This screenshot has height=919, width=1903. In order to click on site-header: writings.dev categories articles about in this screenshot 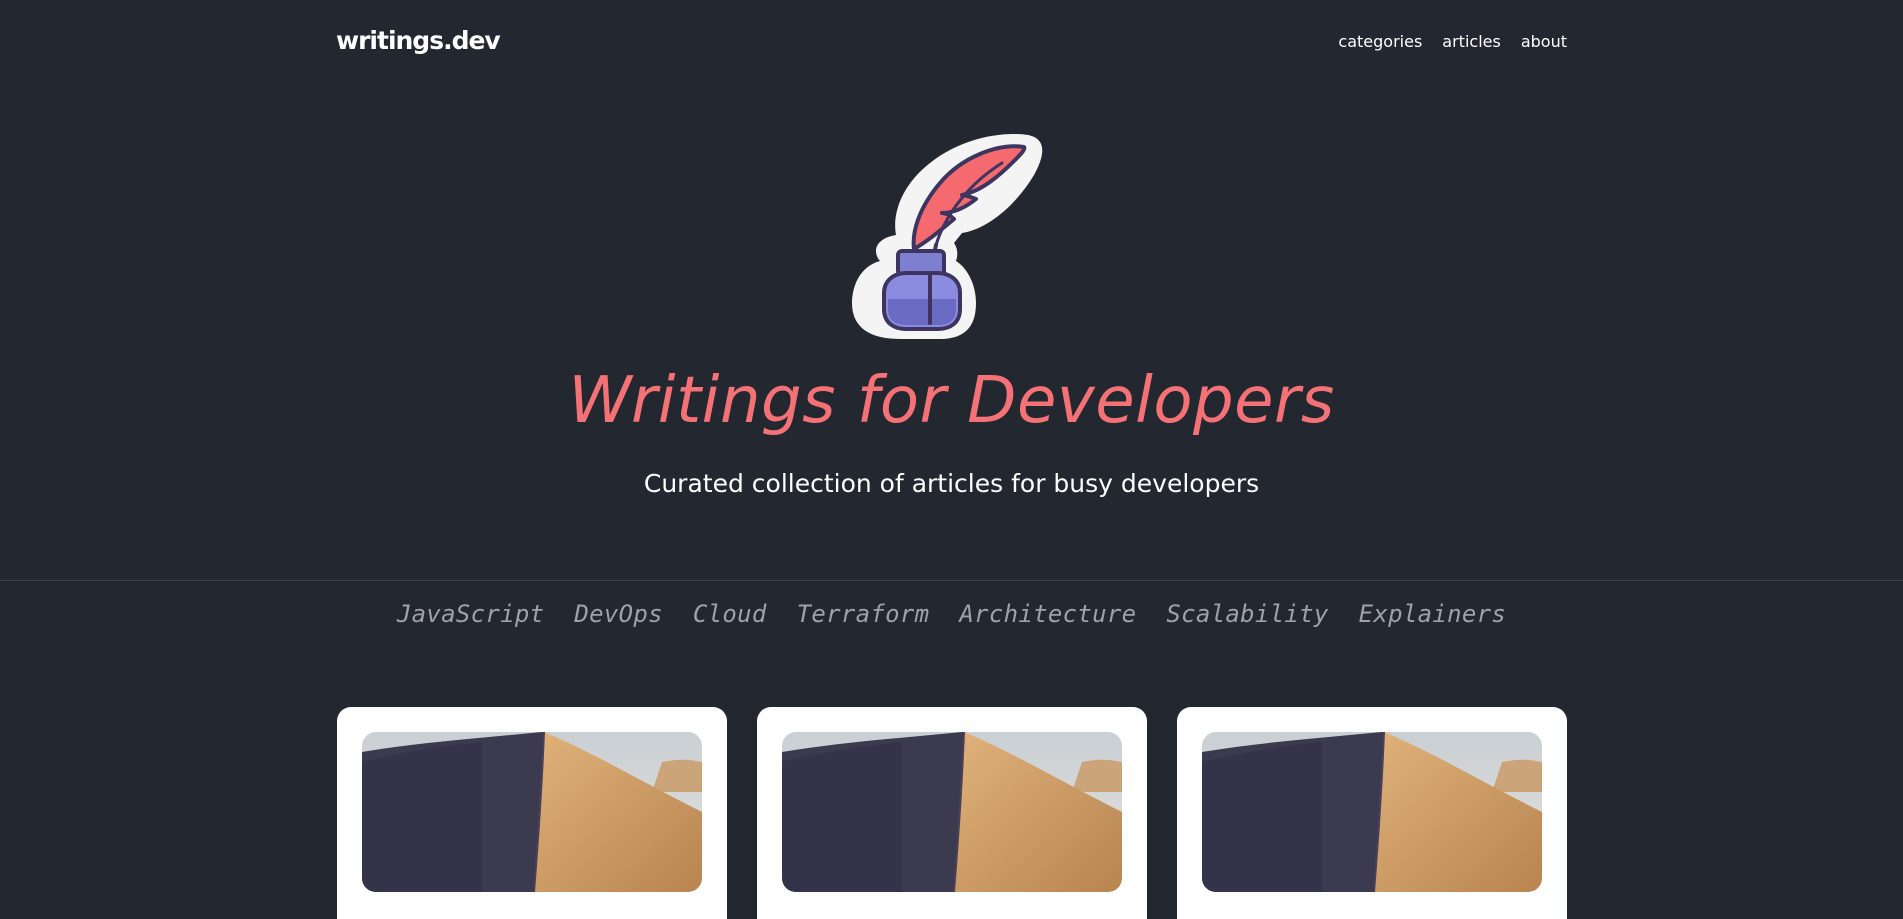, I will do `click(951, 43)`.